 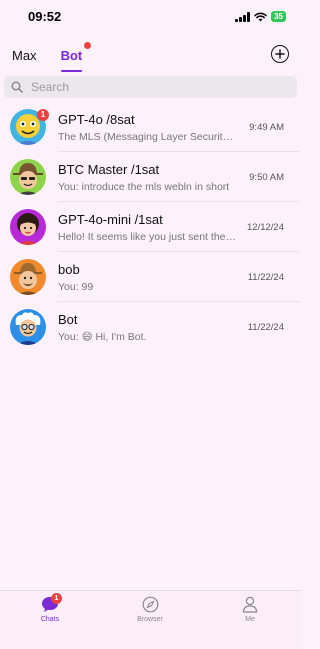 I want to click on chat-time: 9:49 AM, so click(x=266, y=127).